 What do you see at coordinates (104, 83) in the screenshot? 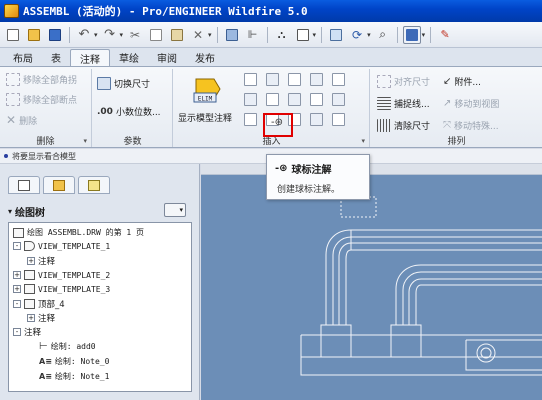
I see `toggle-dimension-icon` at bounding box center [104, 83].